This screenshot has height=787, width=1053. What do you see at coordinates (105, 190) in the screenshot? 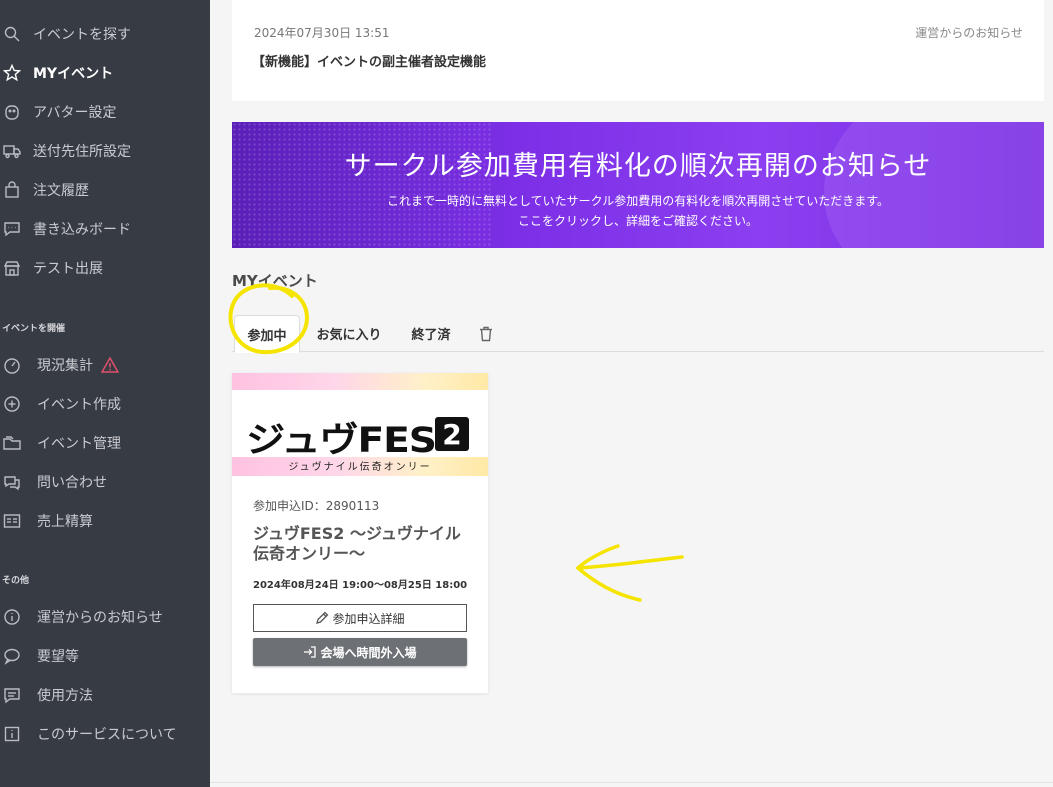
I see `sidebar-item-orders: 注文履歴` at bounding box center [105, 190].